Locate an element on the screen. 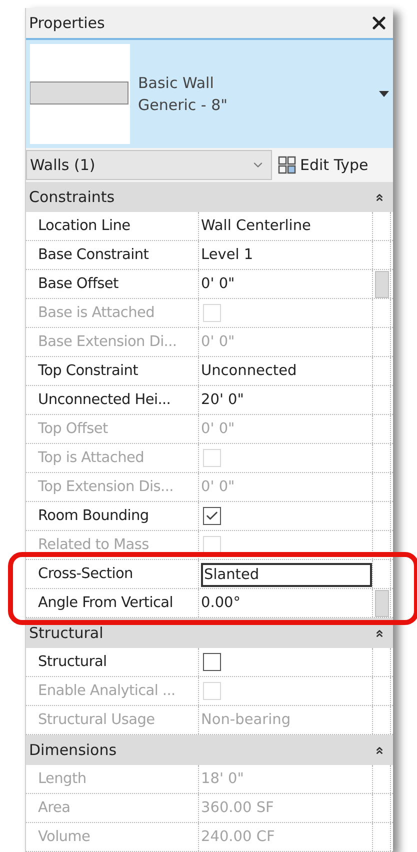 This screenshot has width=417, height=852. section-title: Structural is located at coordinates (66, 633).